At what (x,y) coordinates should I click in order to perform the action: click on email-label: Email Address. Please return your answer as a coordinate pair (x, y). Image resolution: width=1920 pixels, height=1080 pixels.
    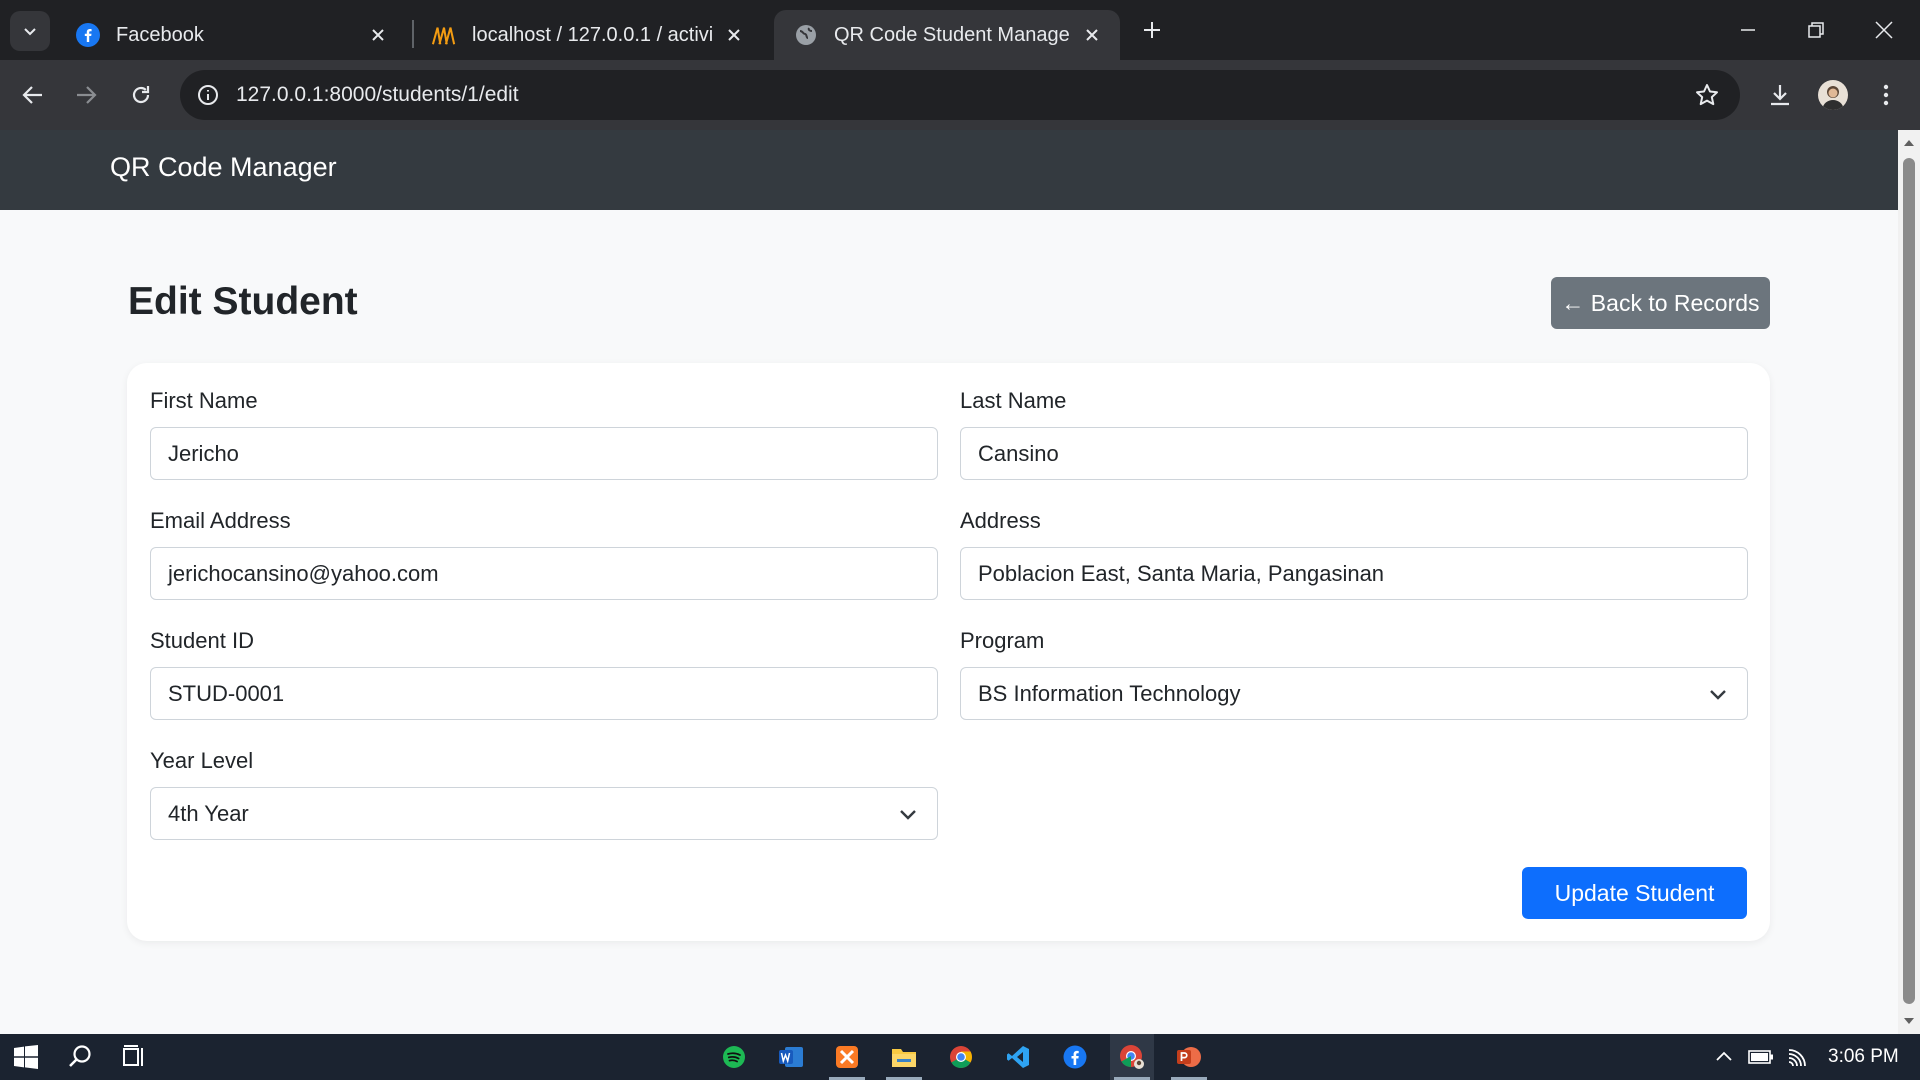
    Looking at the image, I should click on (220, 520).